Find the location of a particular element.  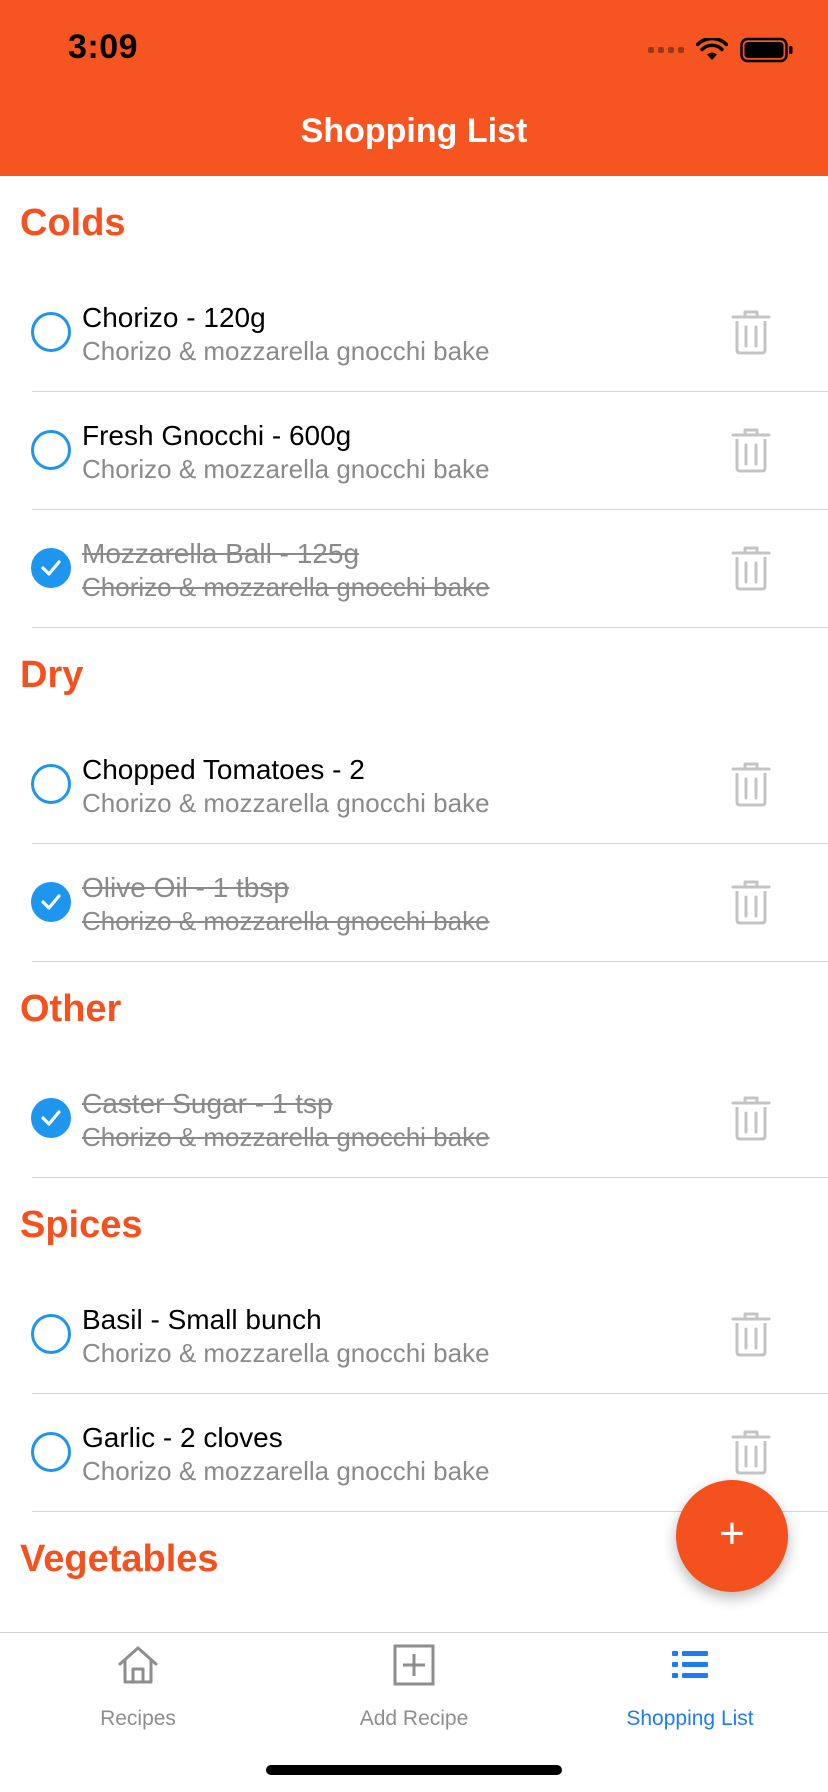

item-name: Olive Oil - 1 tbsp is located at coordinates (185, 887).